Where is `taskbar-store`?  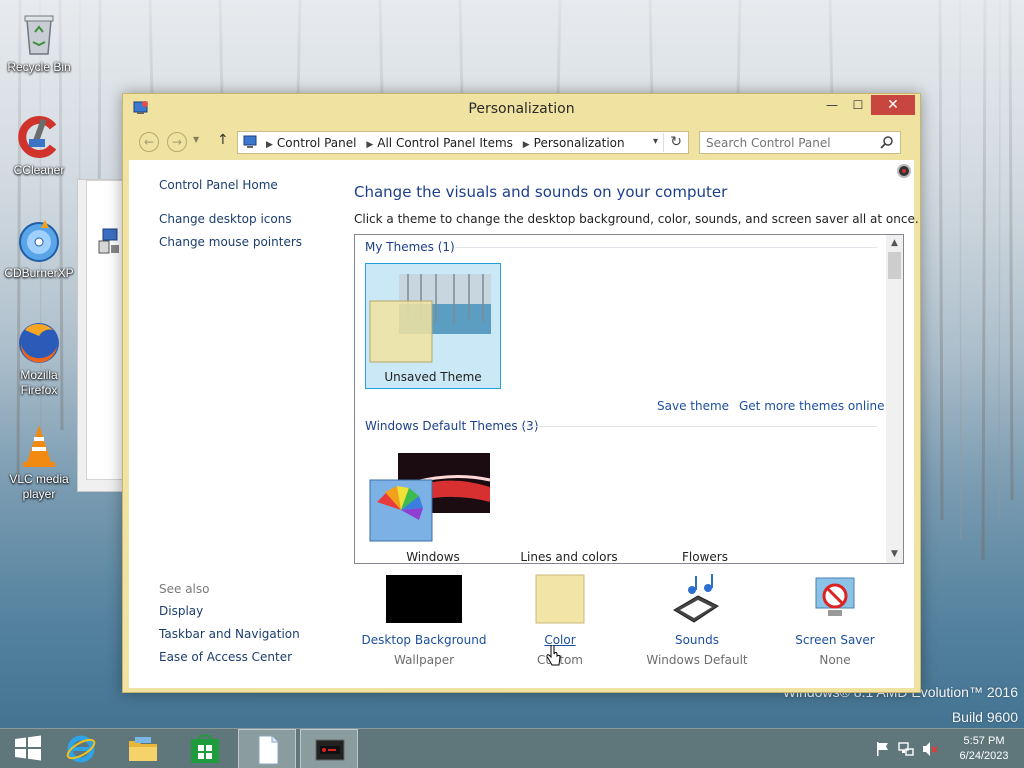
taskbar-store is located at coordinates (205, 748).